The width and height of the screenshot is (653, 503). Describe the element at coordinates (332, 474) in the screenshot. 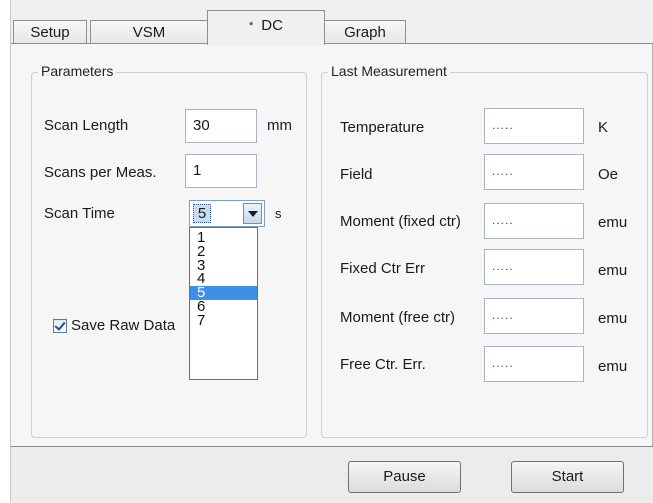

I see `action-bar: Pause Start` at that location.